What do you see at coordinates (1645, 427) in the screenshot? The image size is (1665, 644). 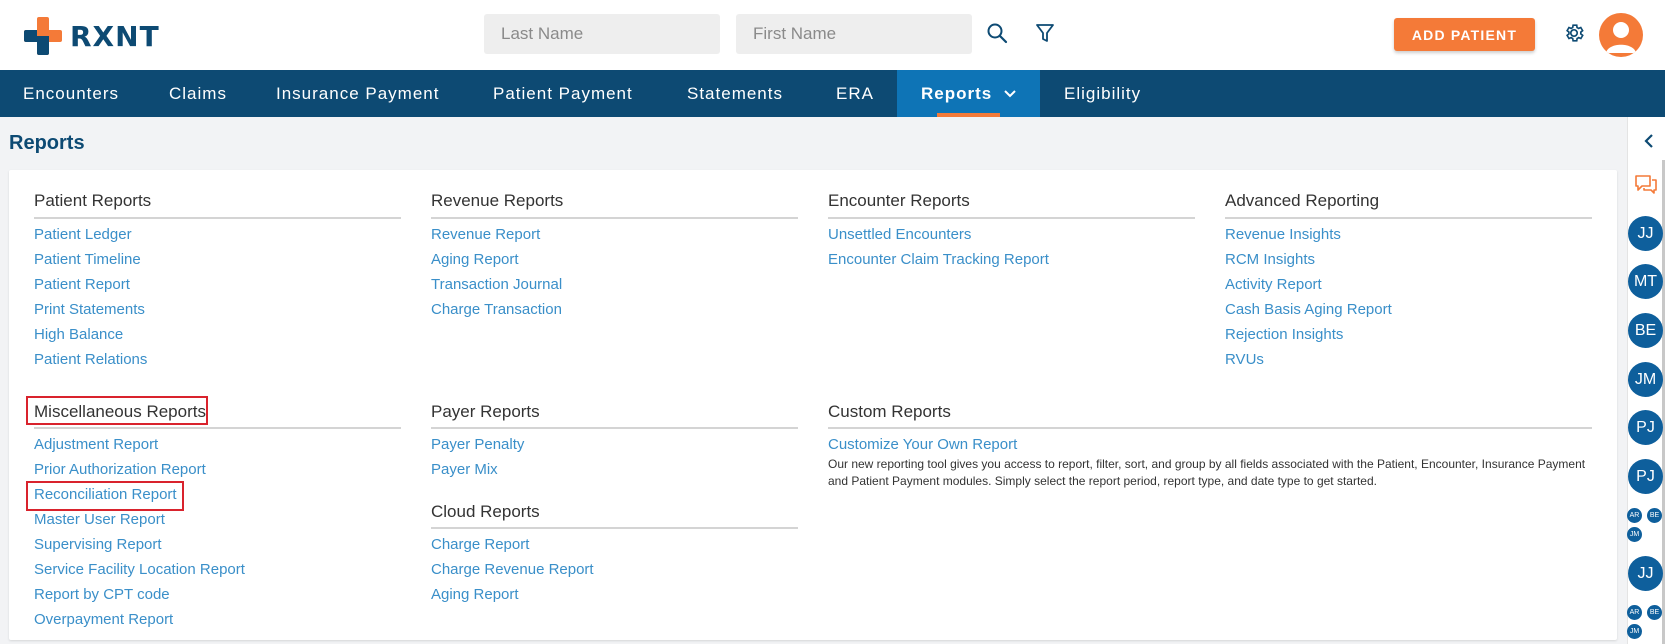 I see `user-bubble-pj: PJ` at bounding box center [1645, 427].